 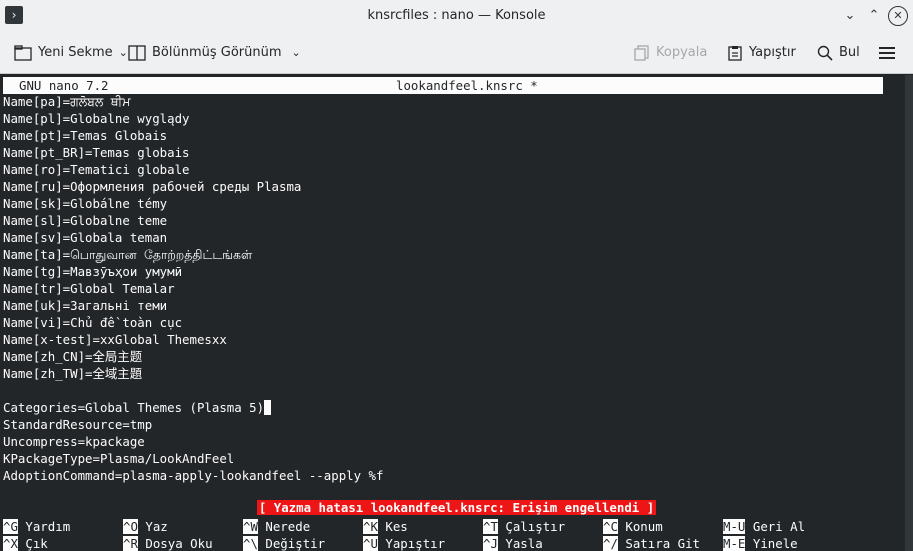 I want to click on nano-filename: lookandfeel.knsrc *, so click(x=467, y=85).